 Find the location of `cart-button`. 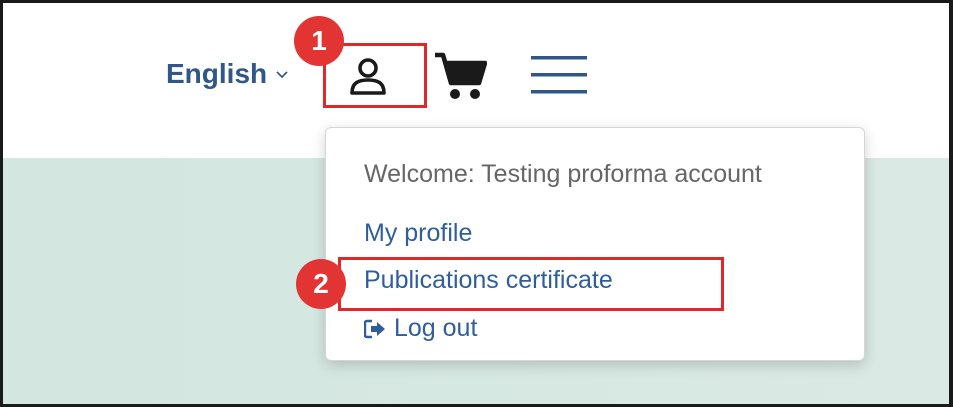

cart-button is located at coordinates (460, 76).